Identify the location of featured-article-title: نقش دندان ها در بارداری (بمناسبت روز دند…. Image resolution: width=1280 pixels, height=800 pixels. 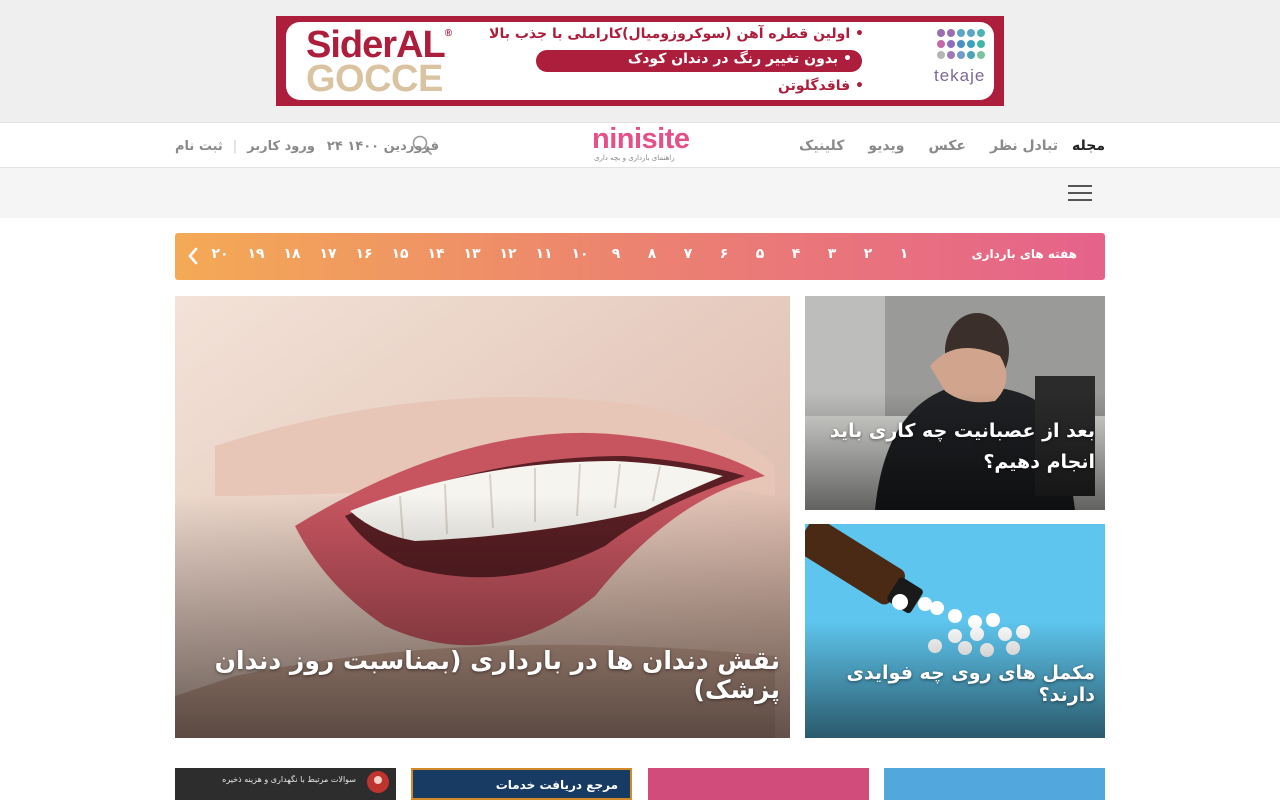
(482, 675).